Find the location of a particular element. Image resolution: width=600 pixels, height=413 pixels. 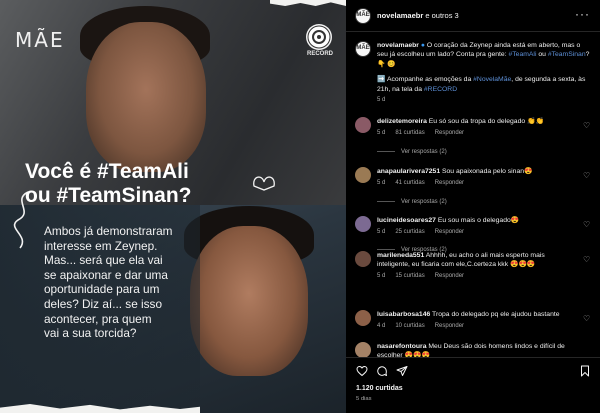

comment-username: anapaularivera7251 is located at coordinates (408, 171).